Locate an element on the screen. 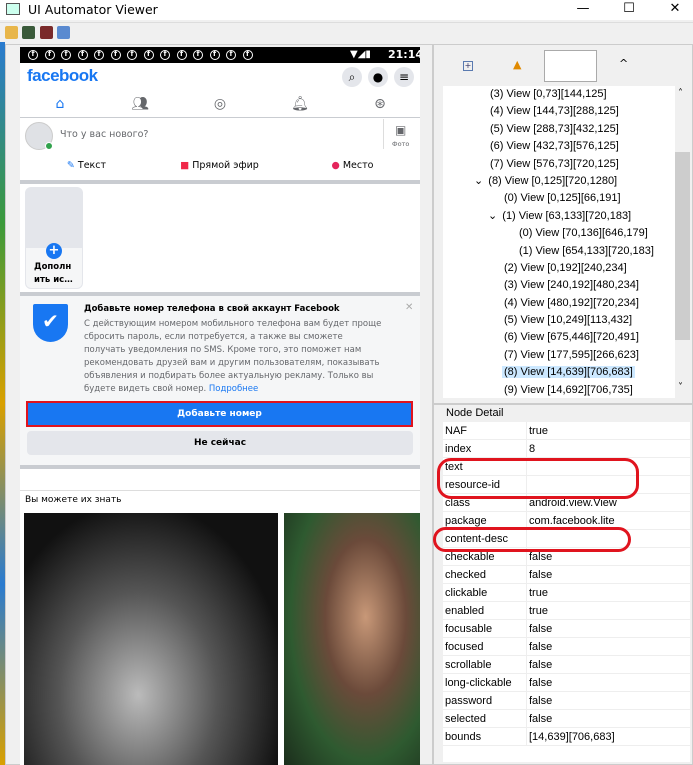 This screenshot has width=693, height=765. chevron-up-icon: ^ is located at coordinates (623, 63).